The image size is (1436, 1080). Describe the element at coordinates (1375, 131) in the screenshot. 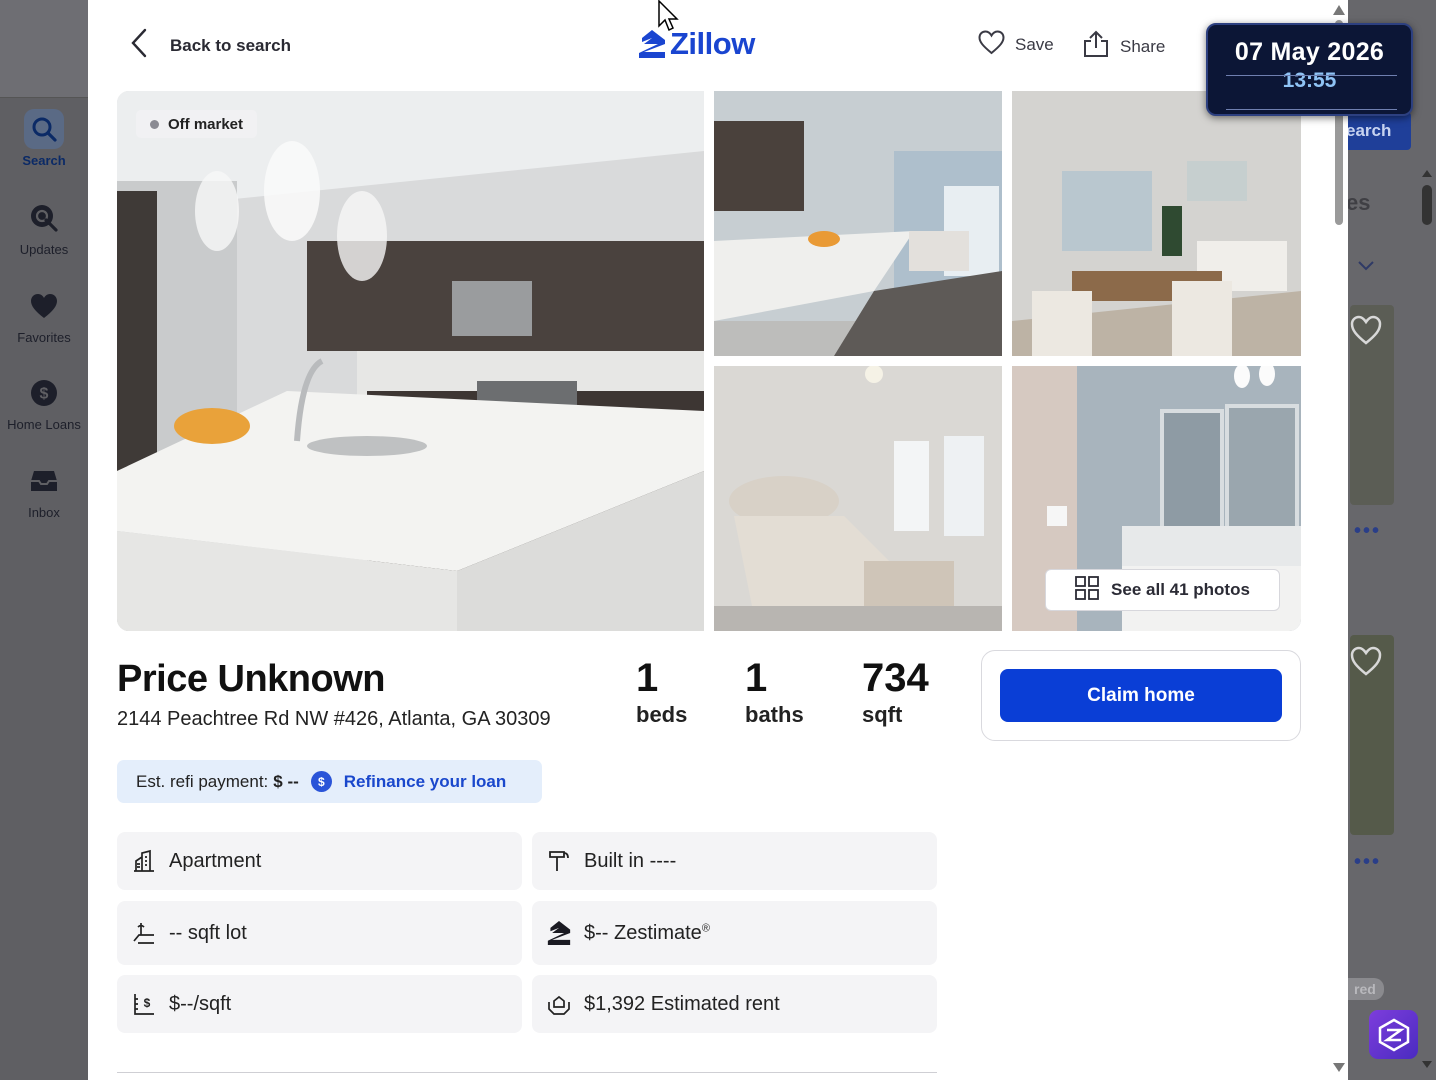

I see `background-search-button: earch` at that location.